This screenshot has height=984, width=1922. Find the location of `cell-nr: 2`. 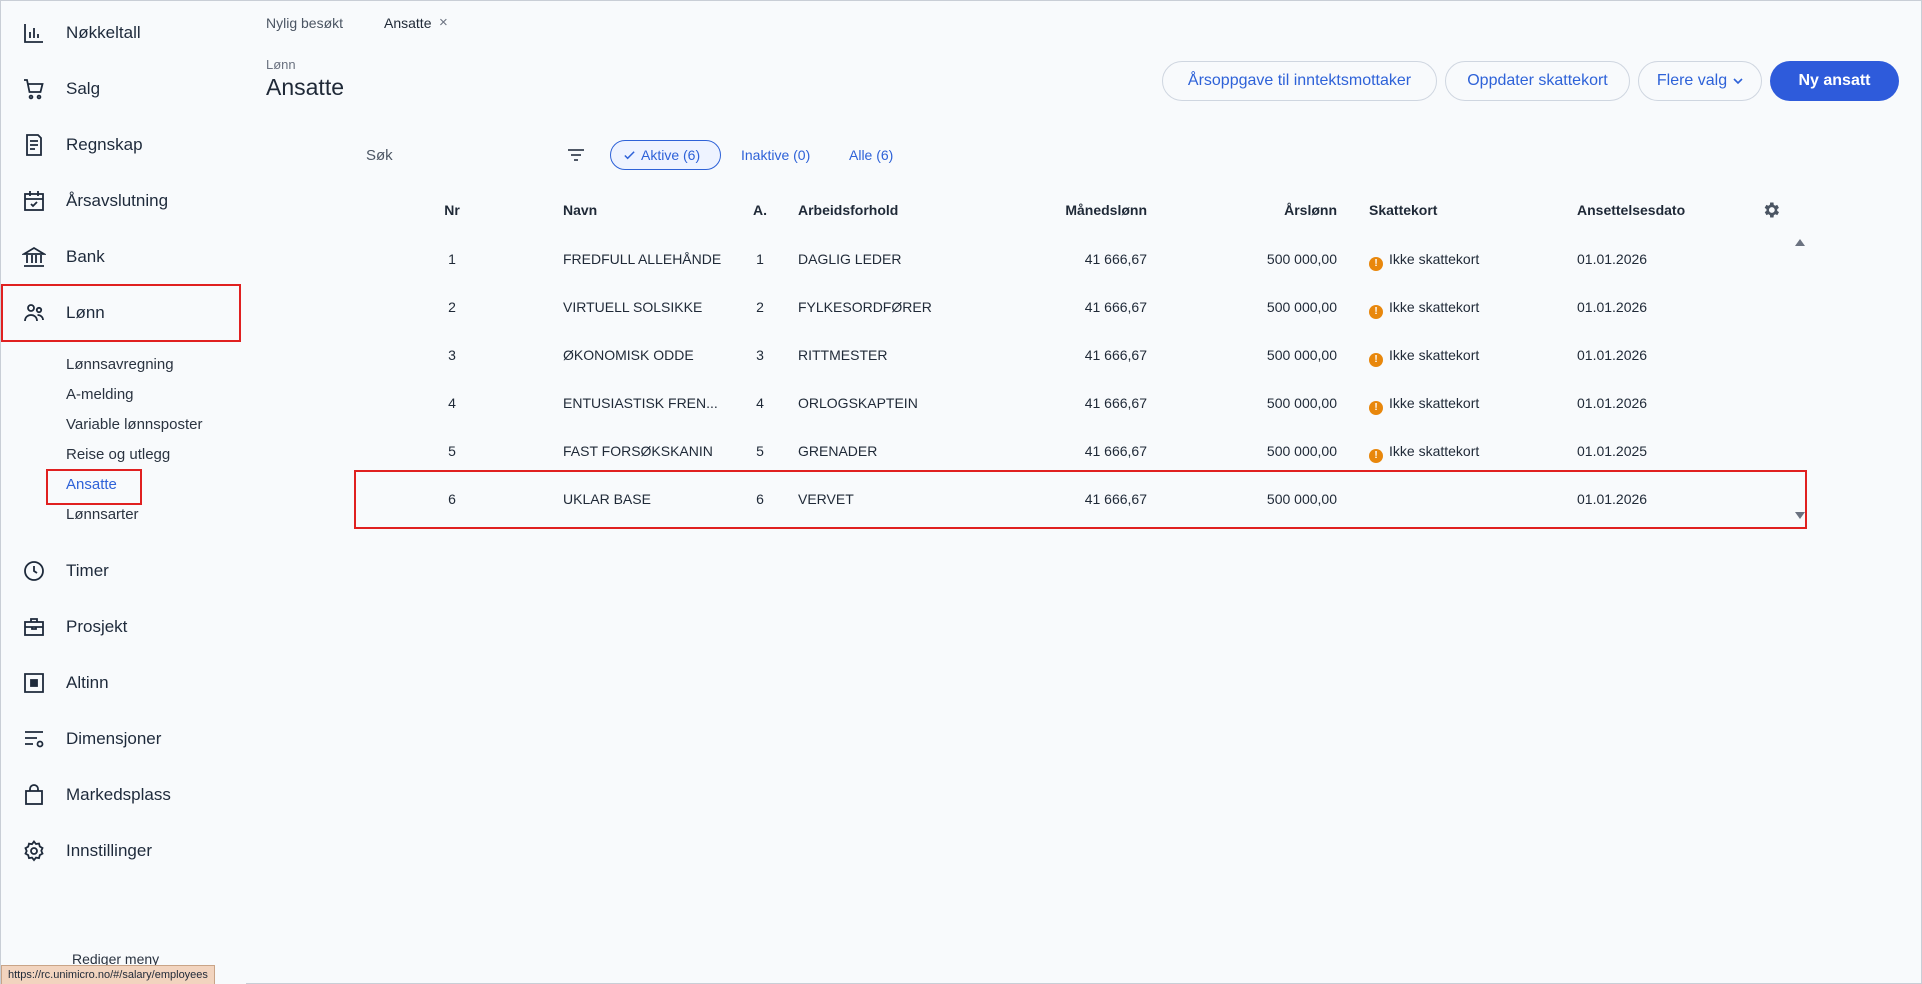

cell-nr: 2 is located at coordinates (452, 307).